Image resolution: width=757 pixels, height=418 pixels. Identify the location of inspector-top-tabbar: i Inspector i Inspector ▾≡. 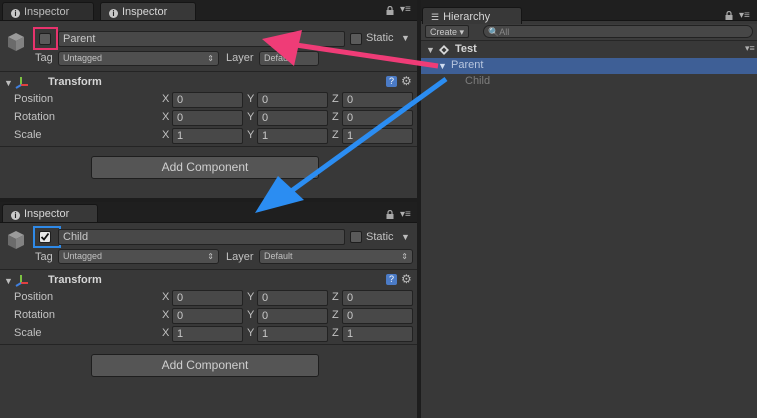
(208, 10).